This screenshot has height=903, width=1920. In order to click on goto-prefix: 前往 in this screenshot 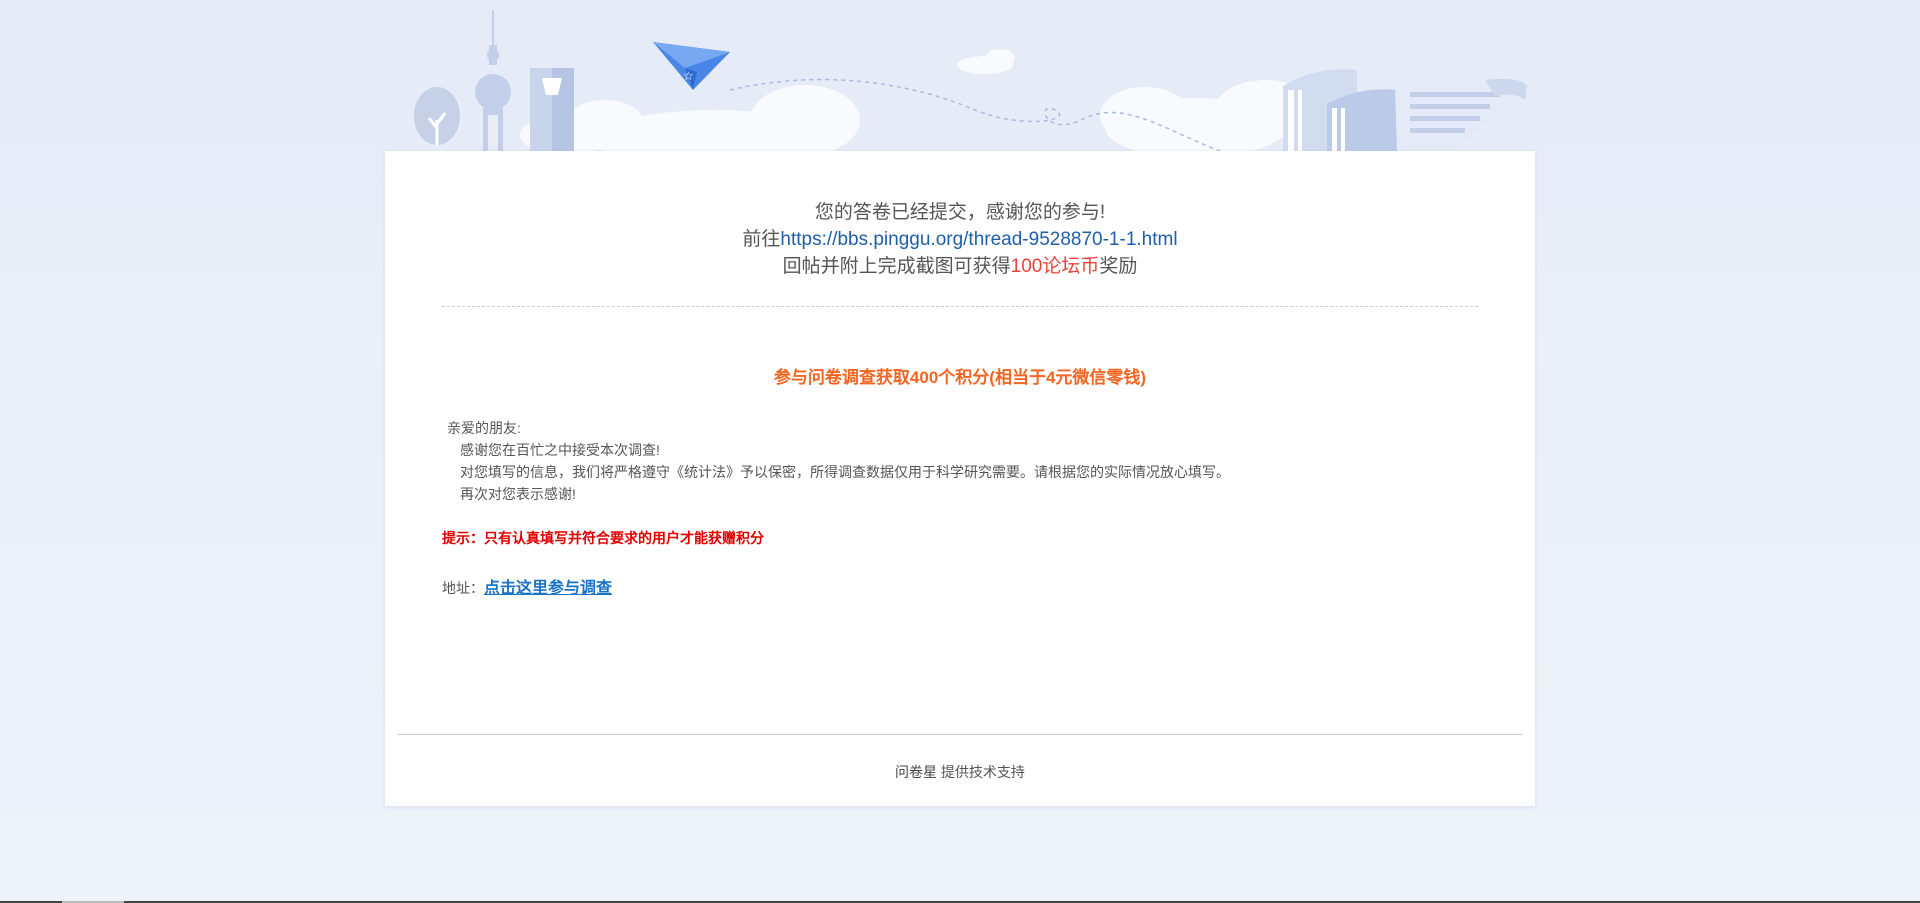, I will do `click(761, 239)`.